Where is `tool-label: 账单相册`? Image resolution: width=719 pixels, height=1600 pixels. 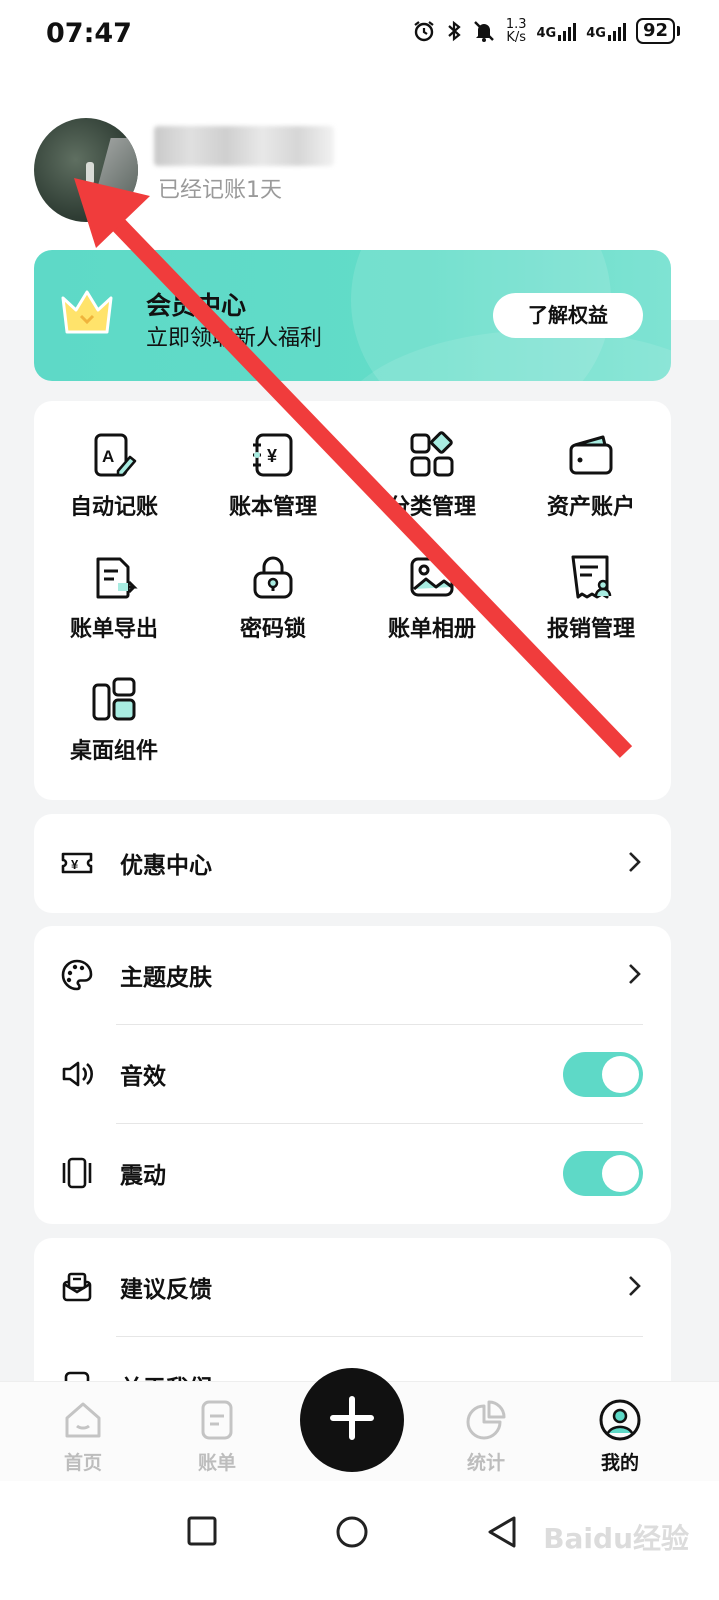 tool-label: 账单相册 is located at coordinates (431, 629).